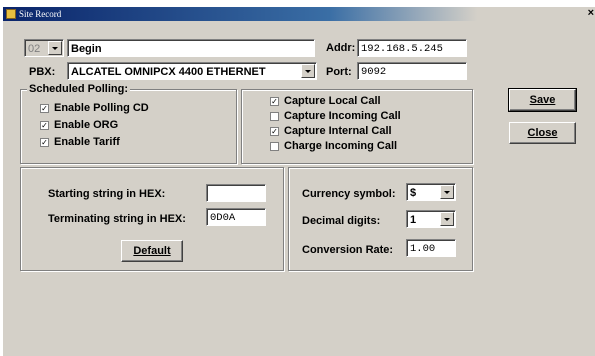  What do you see at coordinates (333, 146) in the screenshot?
I see `charge-incoming-call-checkbox: Charge Incoming Call` at bounding box center [333, 146].